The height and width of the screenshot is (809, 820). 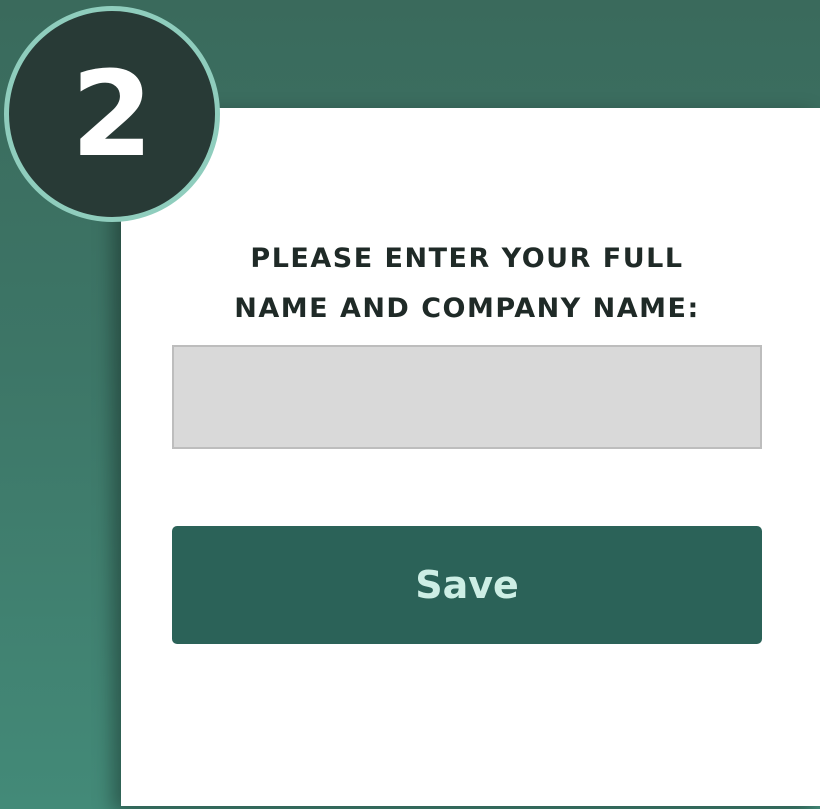 What do you see at coordinates (467, 397) in the screenshot?
I see `full-name-company-input` at bounding box center [467, 397].